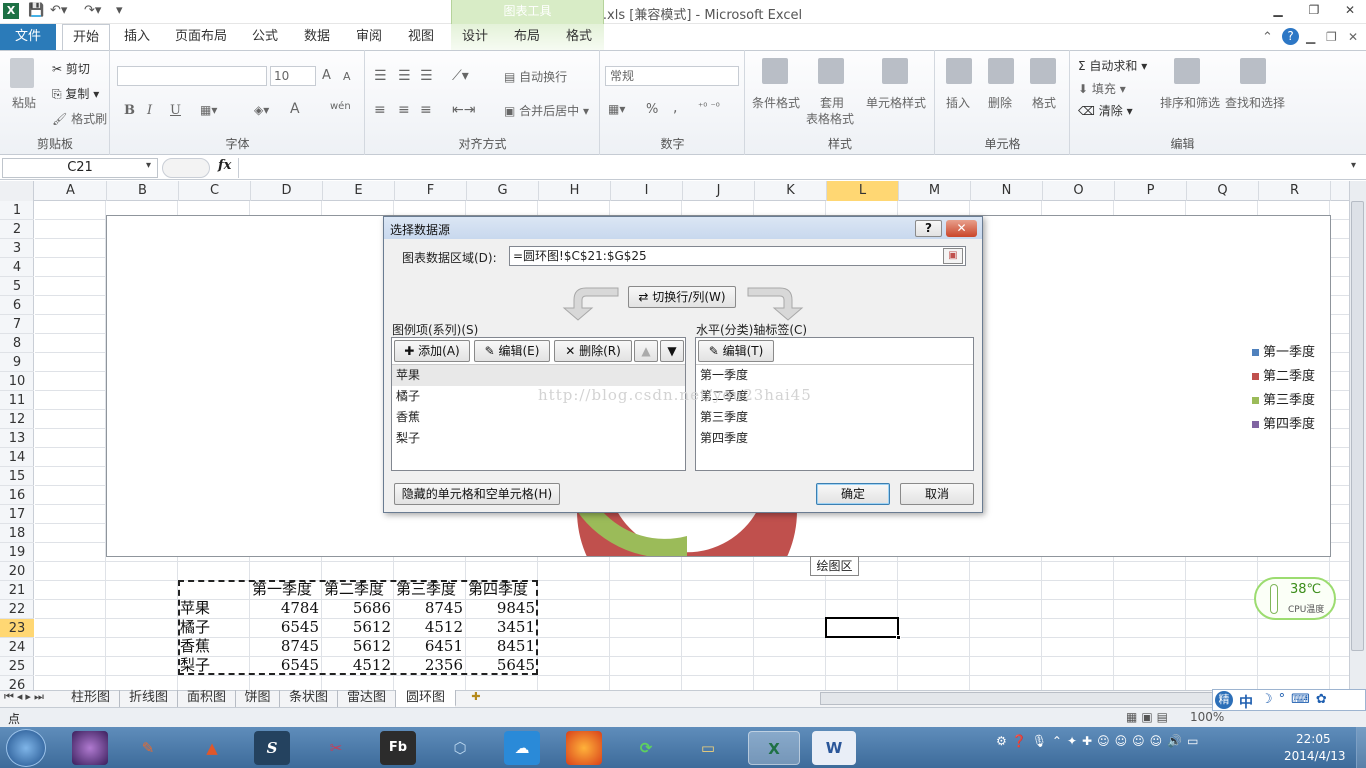  Describe the element at coordinates (1001, 72) in the screenshot. I see `delete-cells-icon` at that location.